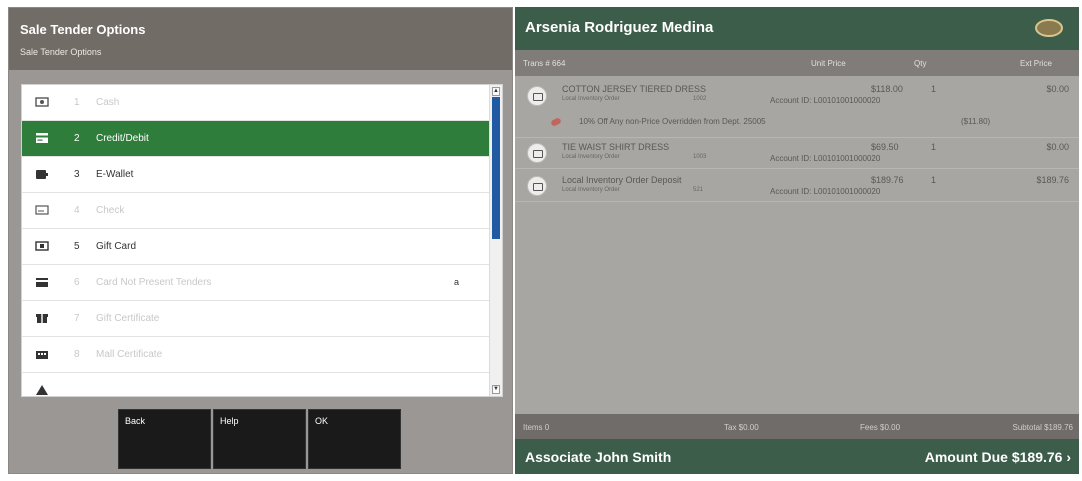 Image resolution: width=1082 pixels, height=481 pixels. Describe the element at coordinates (496, 389) in the screenshot. I see `scroll-down-arrow-icon: ▼` at that location.